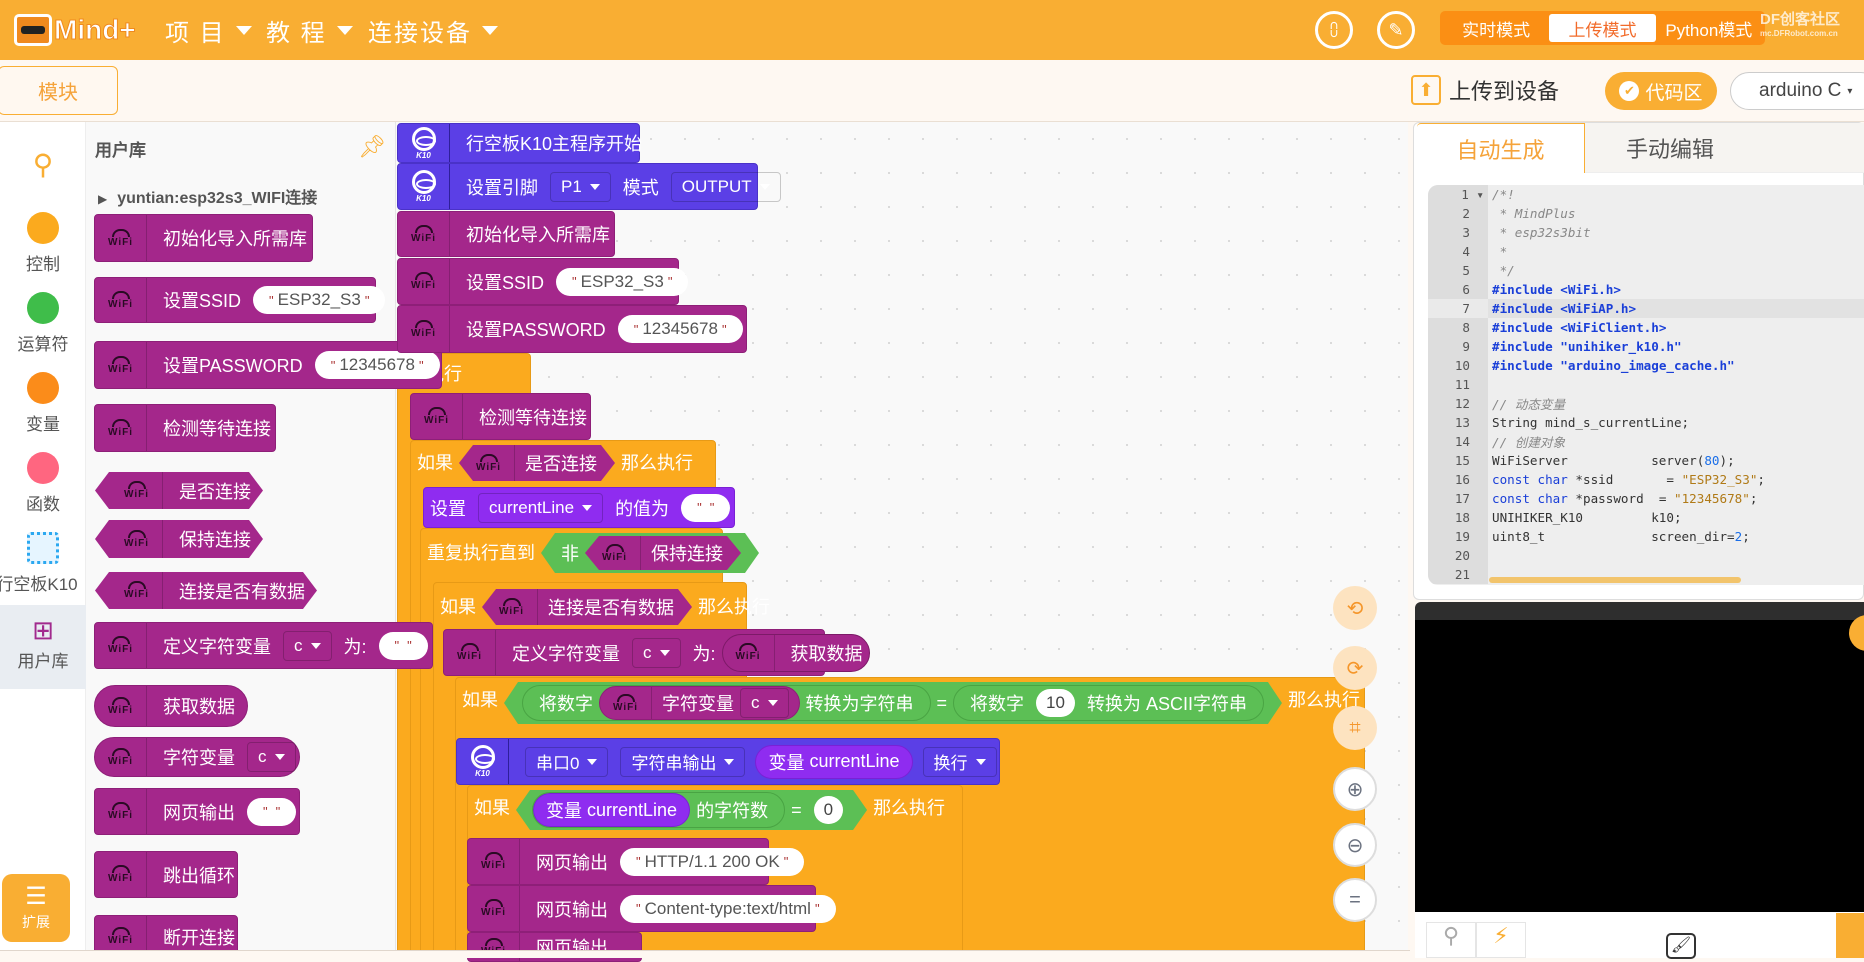 Image resolution: width=1864 pixels, height=962 pixels. Describe the element at coordinates (203, 238) in the screenshot. I see `palette-init-block: WiFi 初始化导入所需库` at that location.